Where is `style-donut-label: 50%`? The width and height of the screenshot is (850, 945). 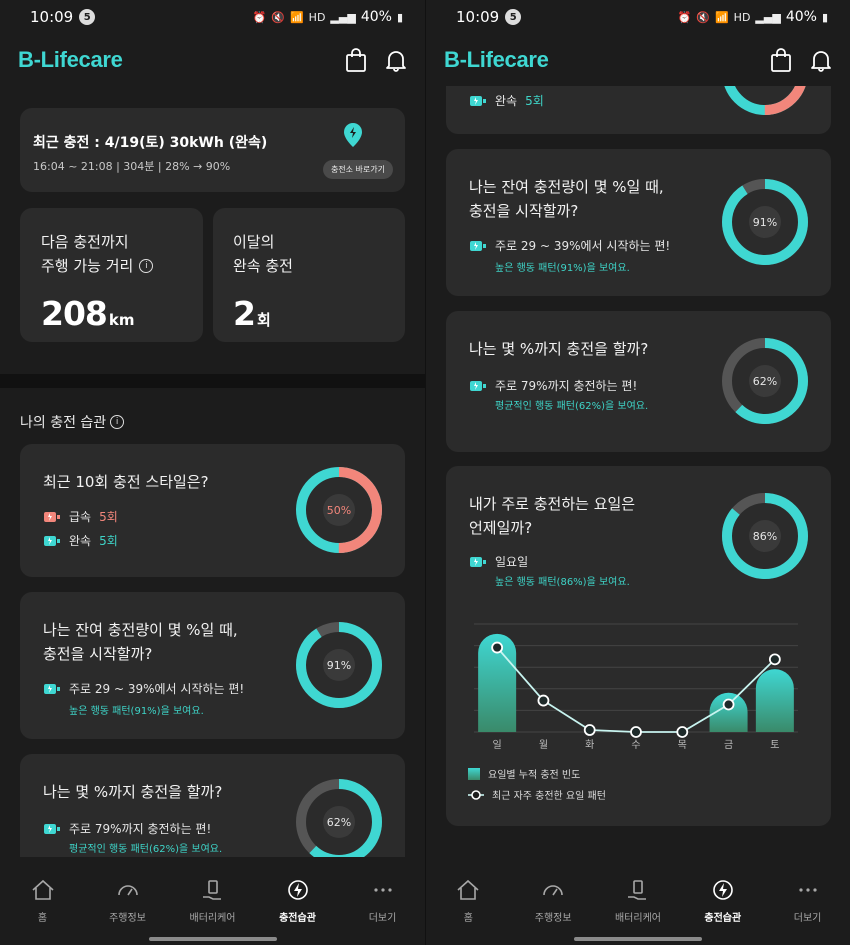 style-donut-label: 50% is located at coordinates (339, 510).